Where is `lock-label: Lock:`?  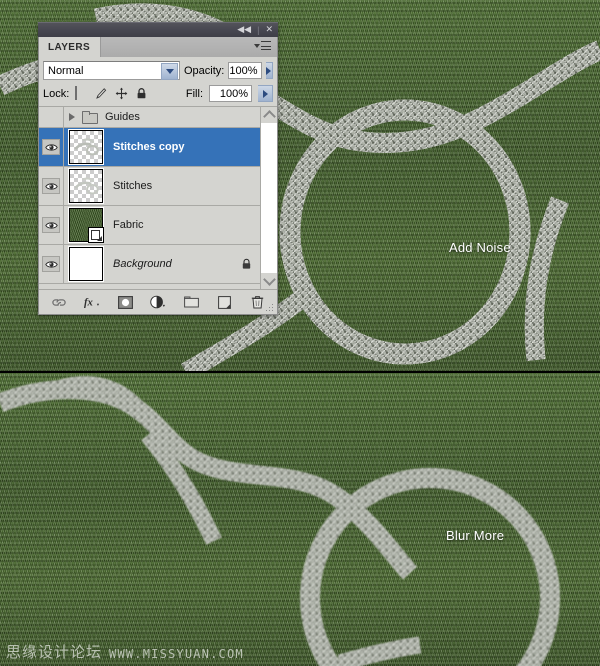 lock-label: Lock: is located at coordinates (56, 93).